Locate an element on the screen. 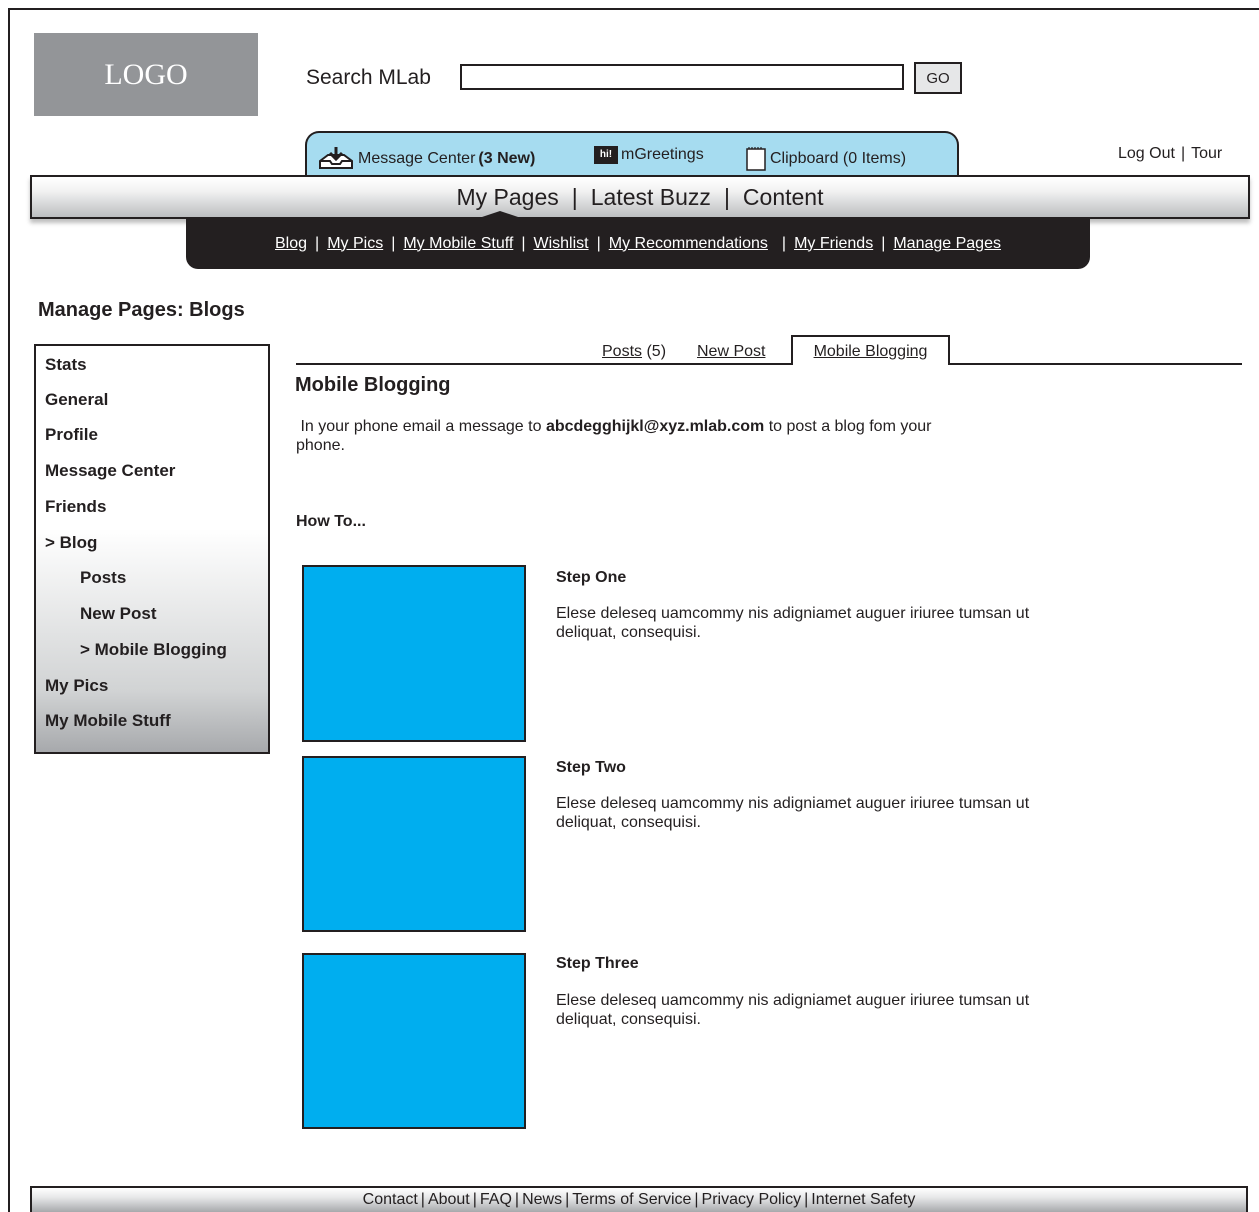  sidebar-item-profile: Profile is located at coordinates (71, 435).